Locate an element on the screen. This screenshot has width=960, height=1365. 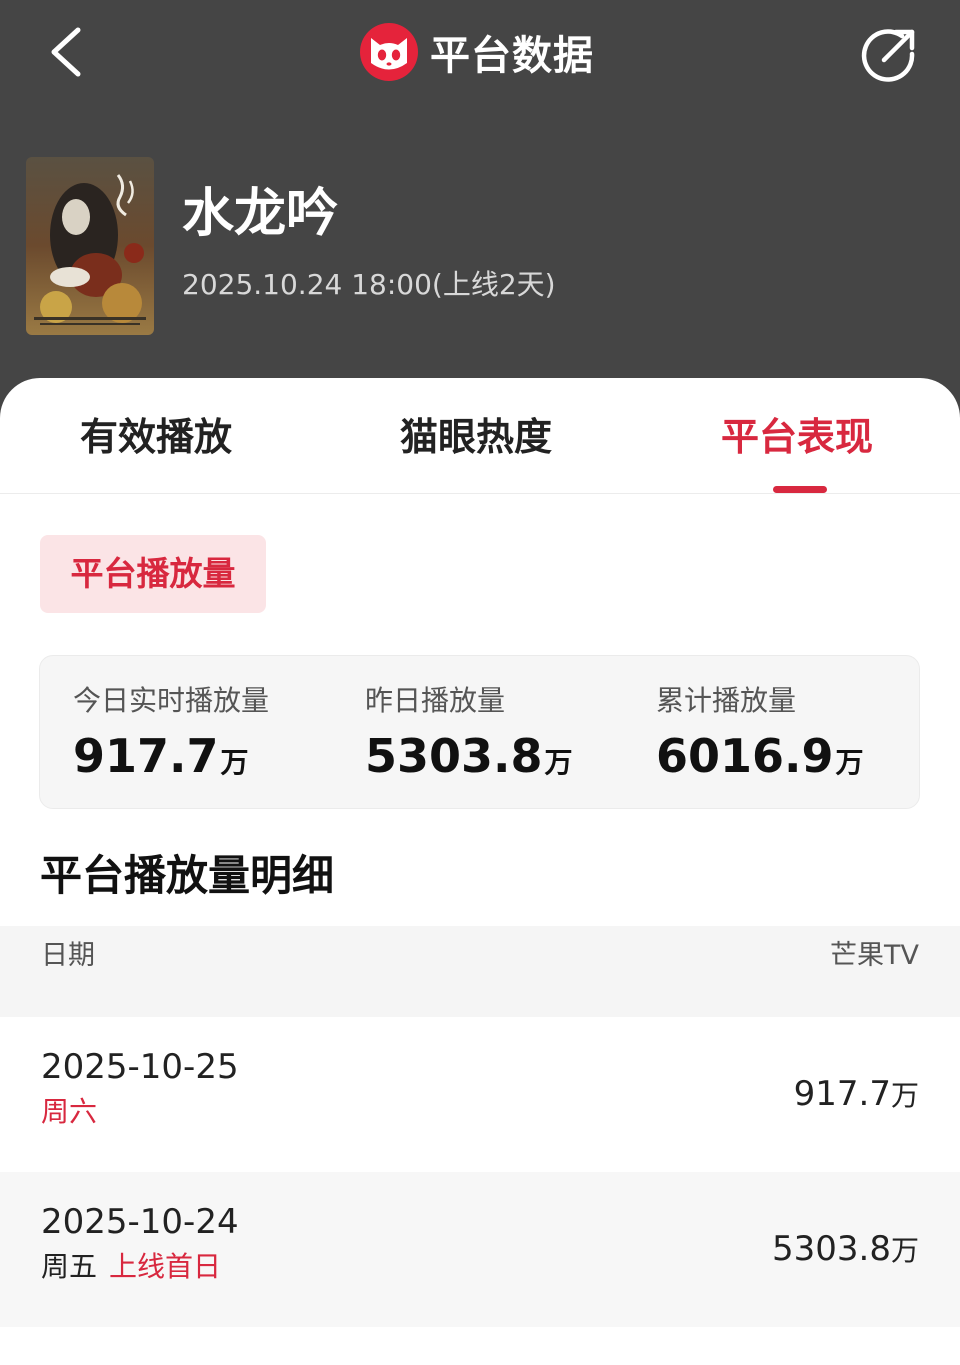
column-header-platform: 芒果TV is located at coordinates (874, 955).